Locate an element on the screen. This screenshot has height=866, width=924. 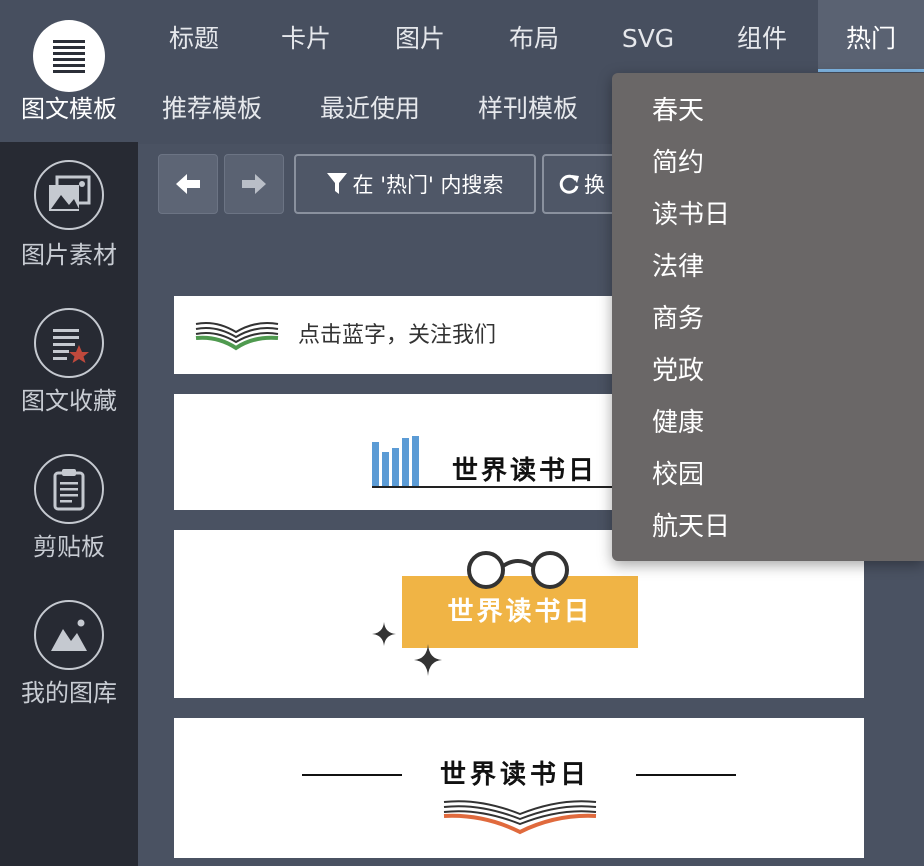
sidebar-item-favorites: 图文收藏 is located at coordinates (69, 365).